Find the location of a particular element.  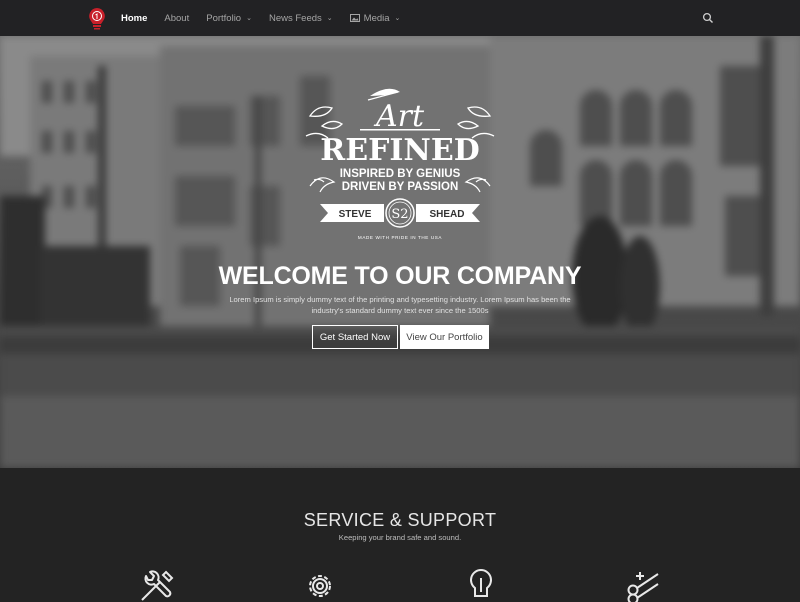

emblem-line1: INSPIRED BY GENIUS is located at coordinates (400, 174).